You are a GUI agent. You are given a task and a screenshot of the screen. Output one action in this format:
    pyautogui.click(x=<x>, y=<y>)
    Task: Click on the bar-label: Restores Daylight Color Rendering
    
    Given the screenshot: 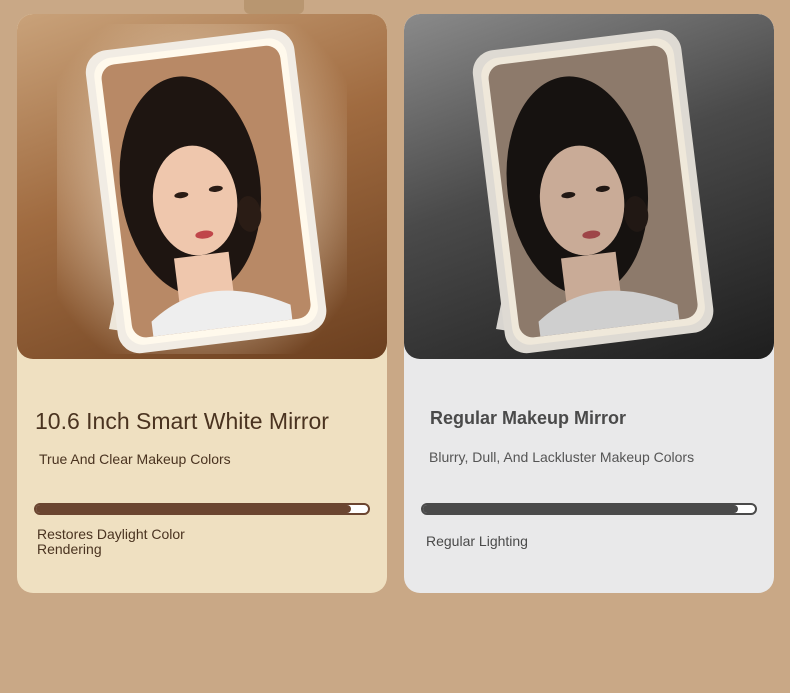 What is the action you would take?
    pyautogui.click(x=111, y=541)
    